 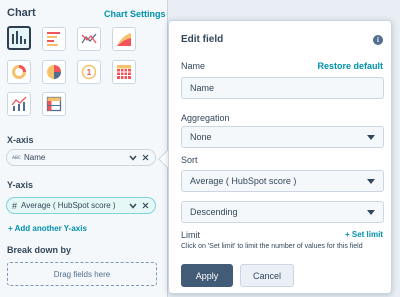 What do you see at coordinates (191, 235) in the screenshot?
I see `limit-label: Limit` at bounding box center [191, 235].